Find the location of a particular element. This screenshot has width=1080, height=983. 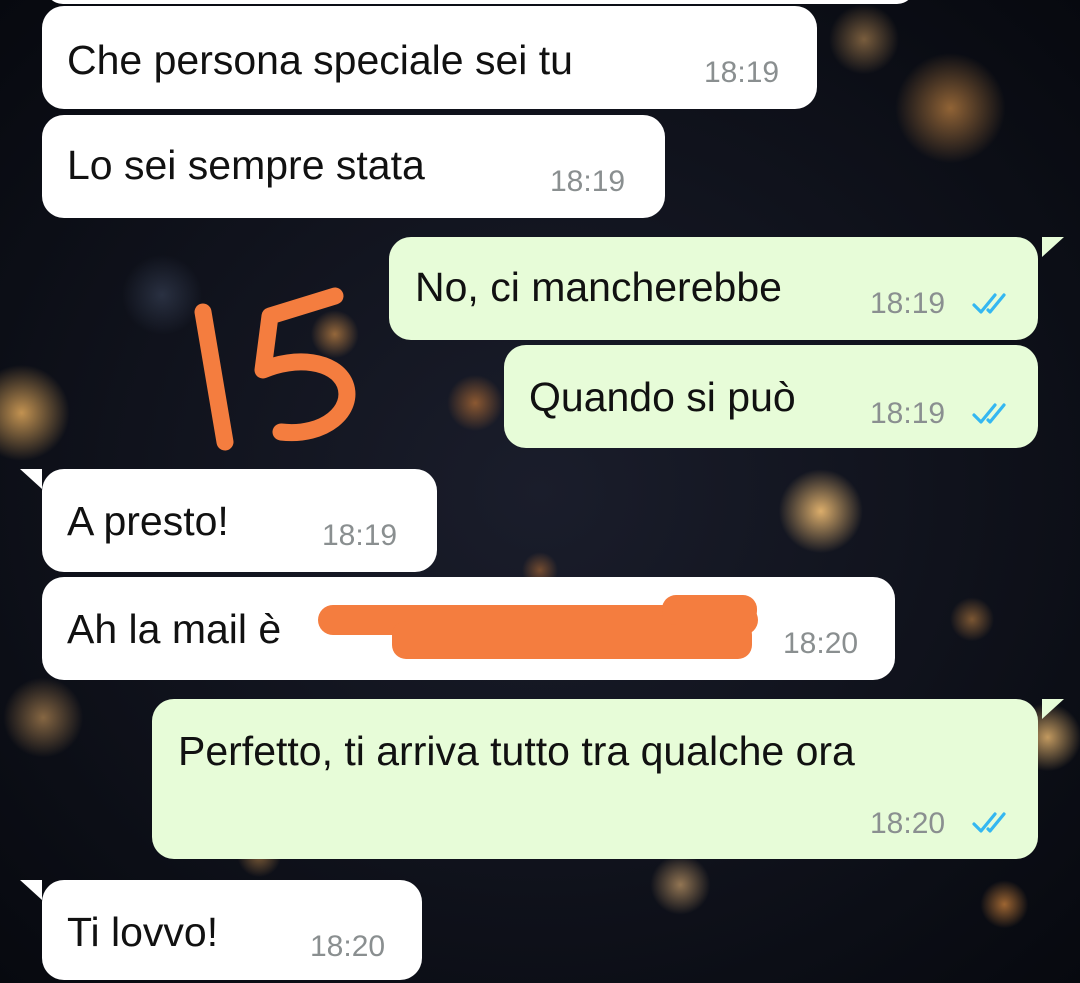

message-text: No, ci mancherebbe is located at coordinates (598, 287).